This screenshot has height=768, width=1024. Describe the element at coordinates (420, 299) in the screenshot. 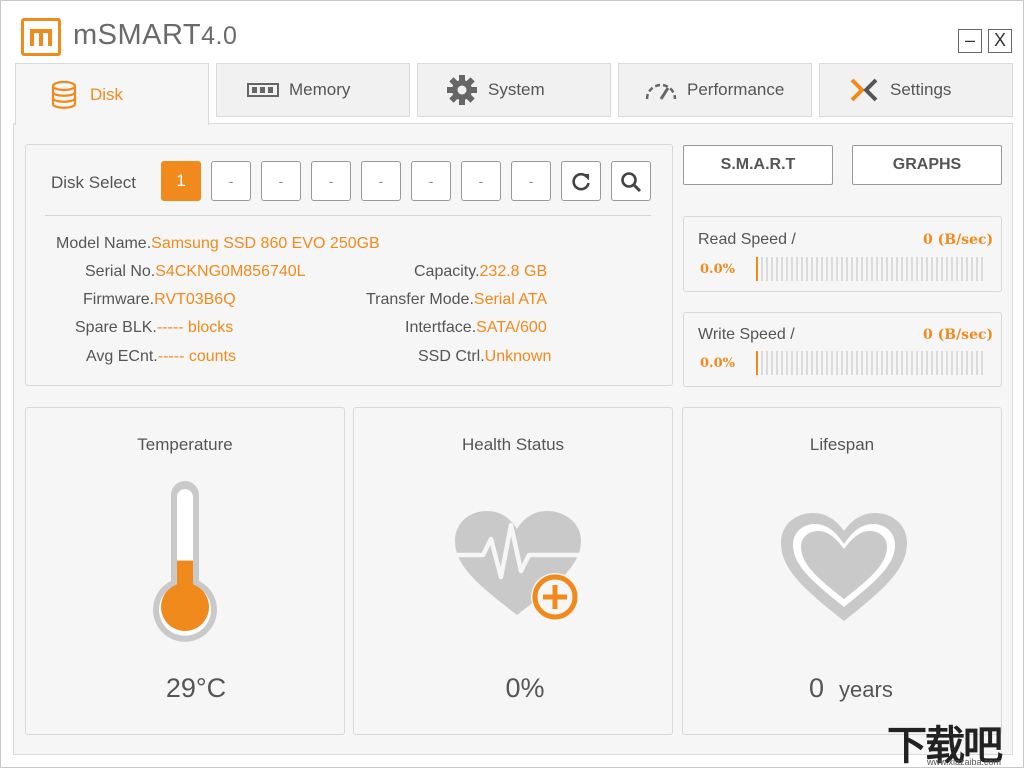

I see `transfer-mode-label: Transfer Mode.` at that location.